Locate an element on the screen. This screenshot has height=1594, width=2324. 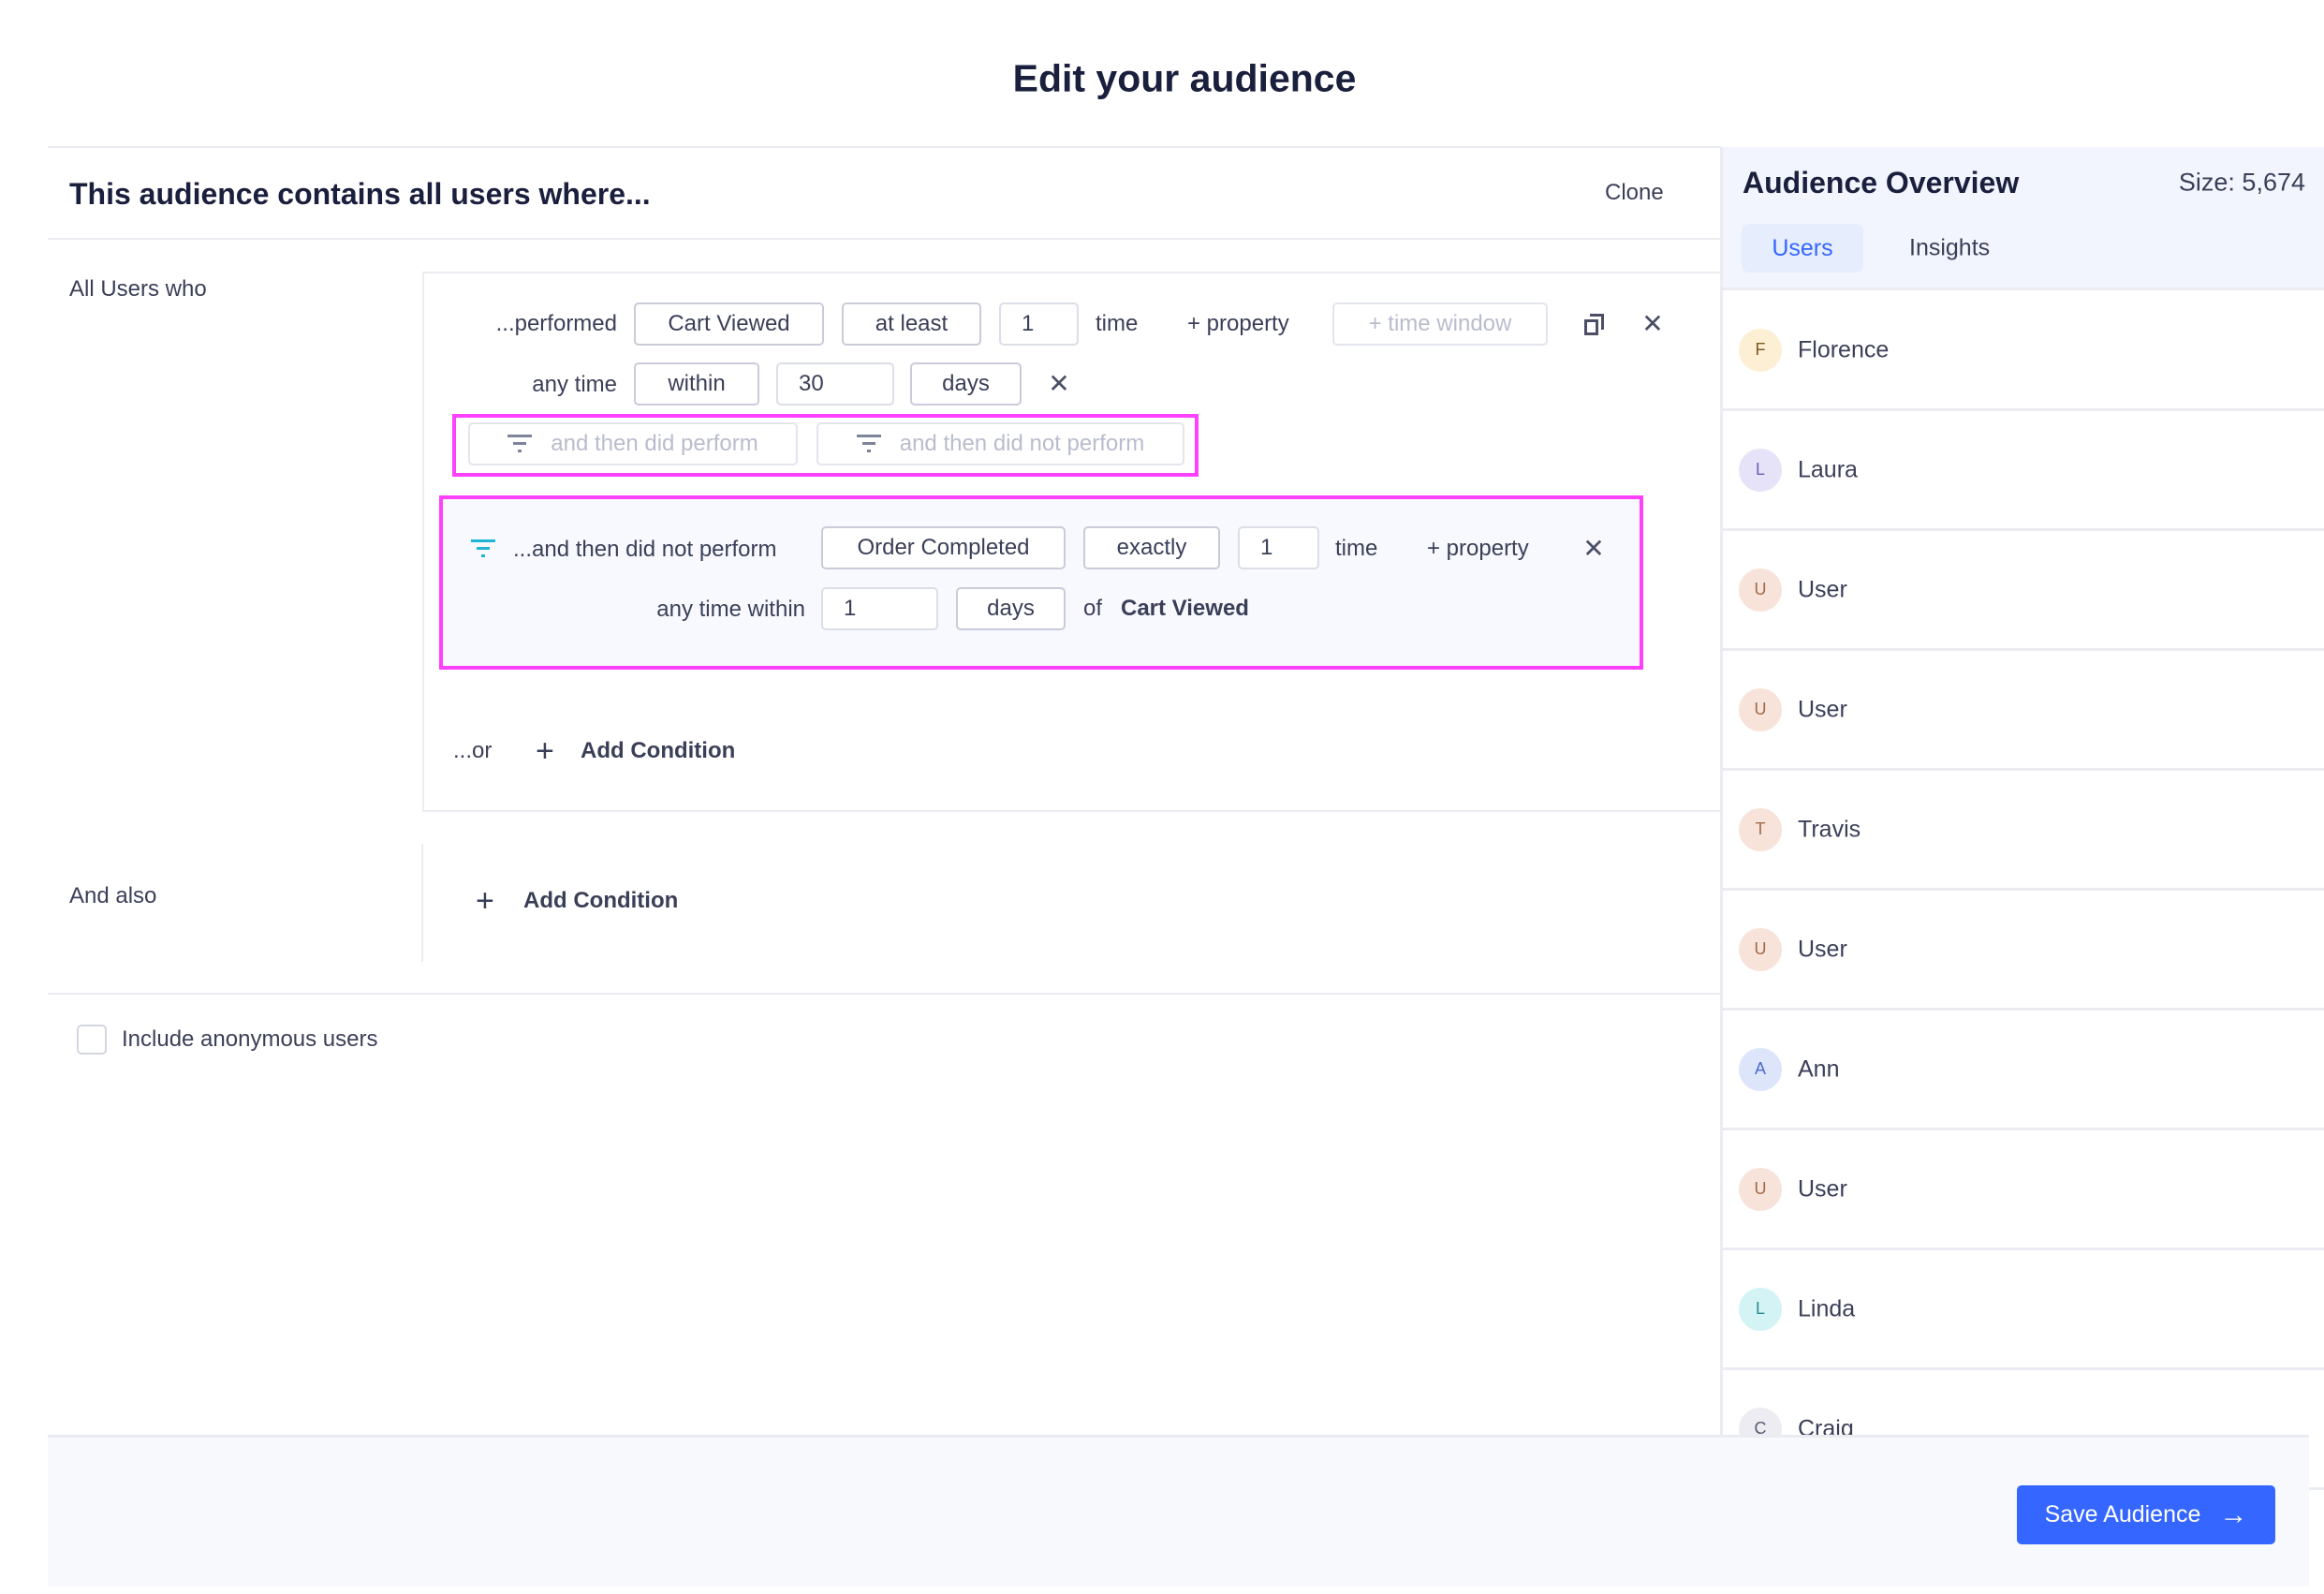
overview-title: Audience Overview is located at coordinates (1881, 182).